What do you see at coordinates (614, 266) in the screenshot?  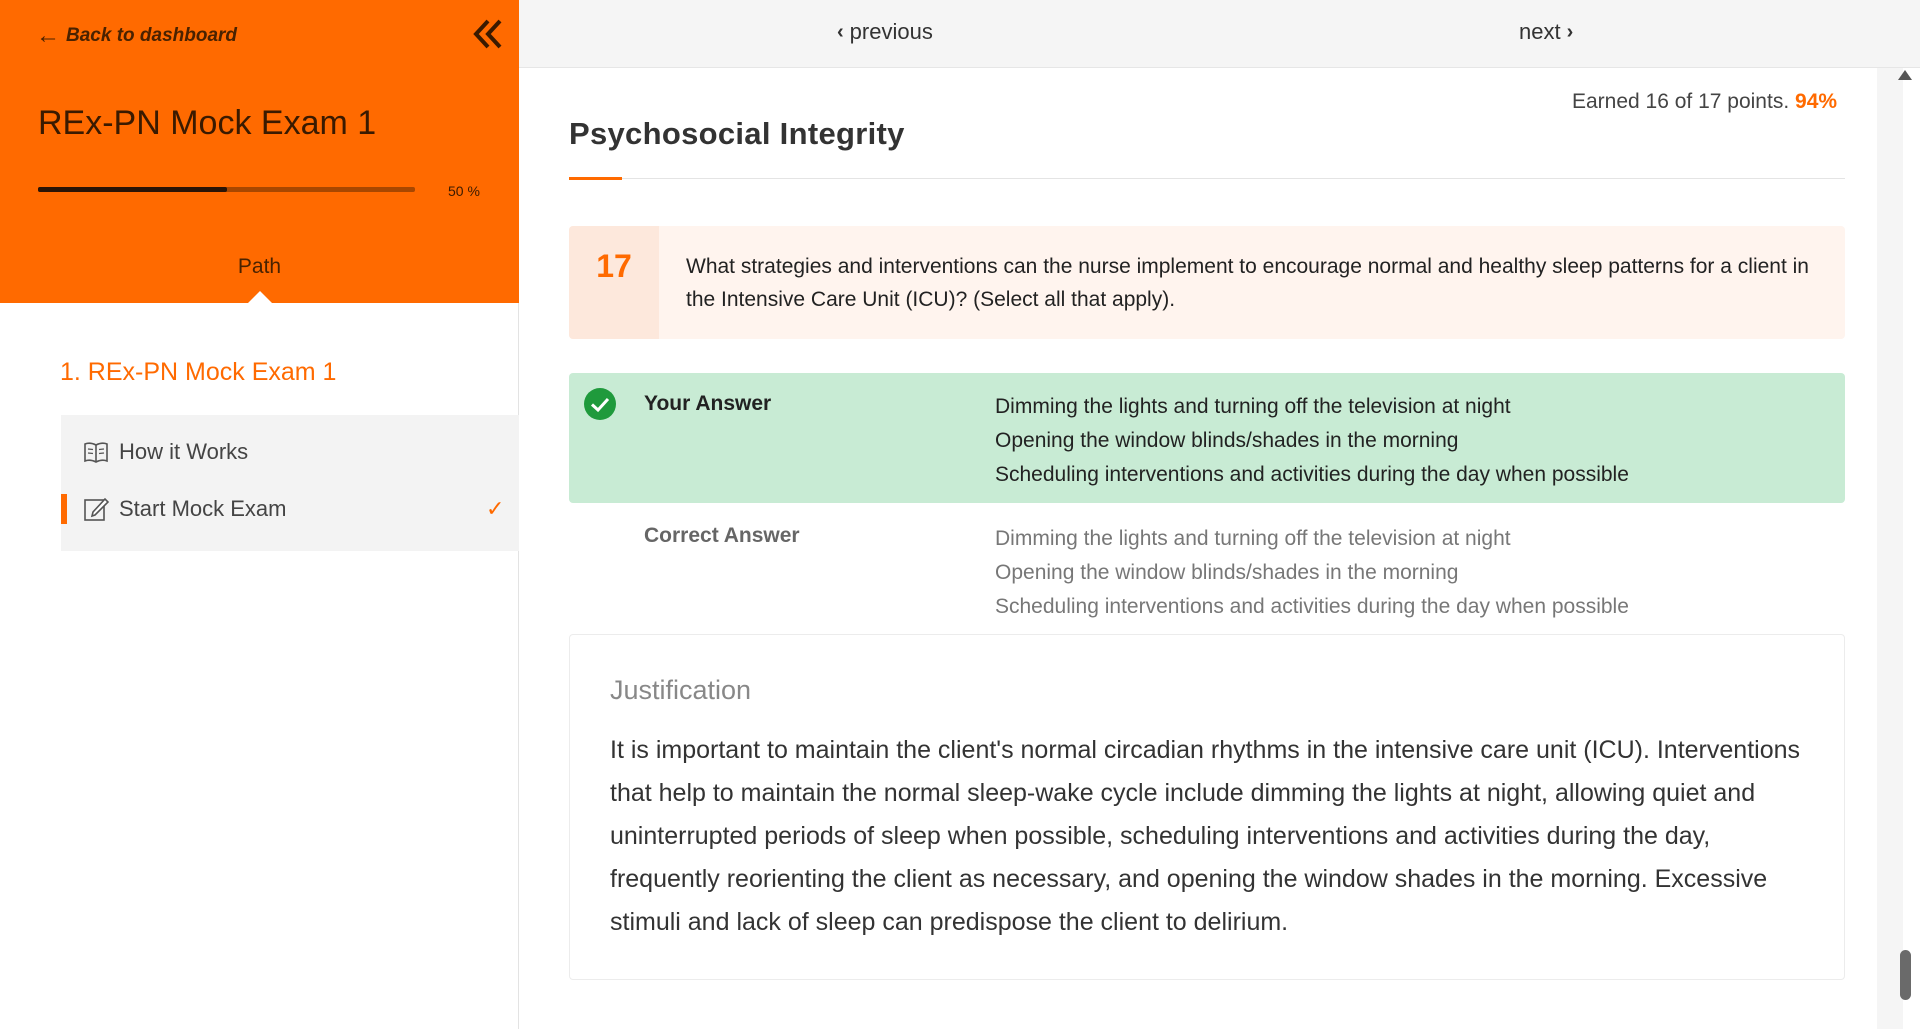 I see `question-number: 17` at bounding box center [614, 266].